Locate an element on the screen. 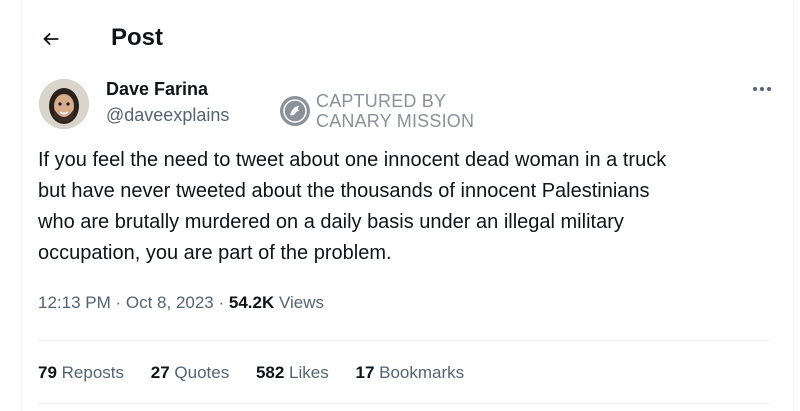  tweet-meta: 12:13 PM · Oct 8, 2023 · 54.2K Views is located at coordinates (181, 303).